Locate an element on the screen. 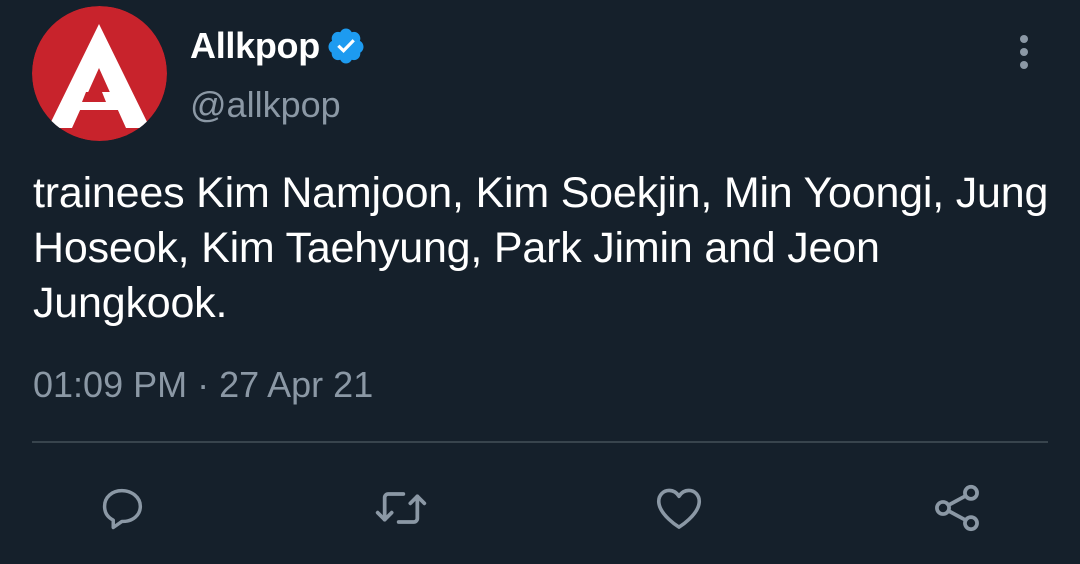 The image size is (1080, 564). retweet-icon is located at coordinates (401, 508).